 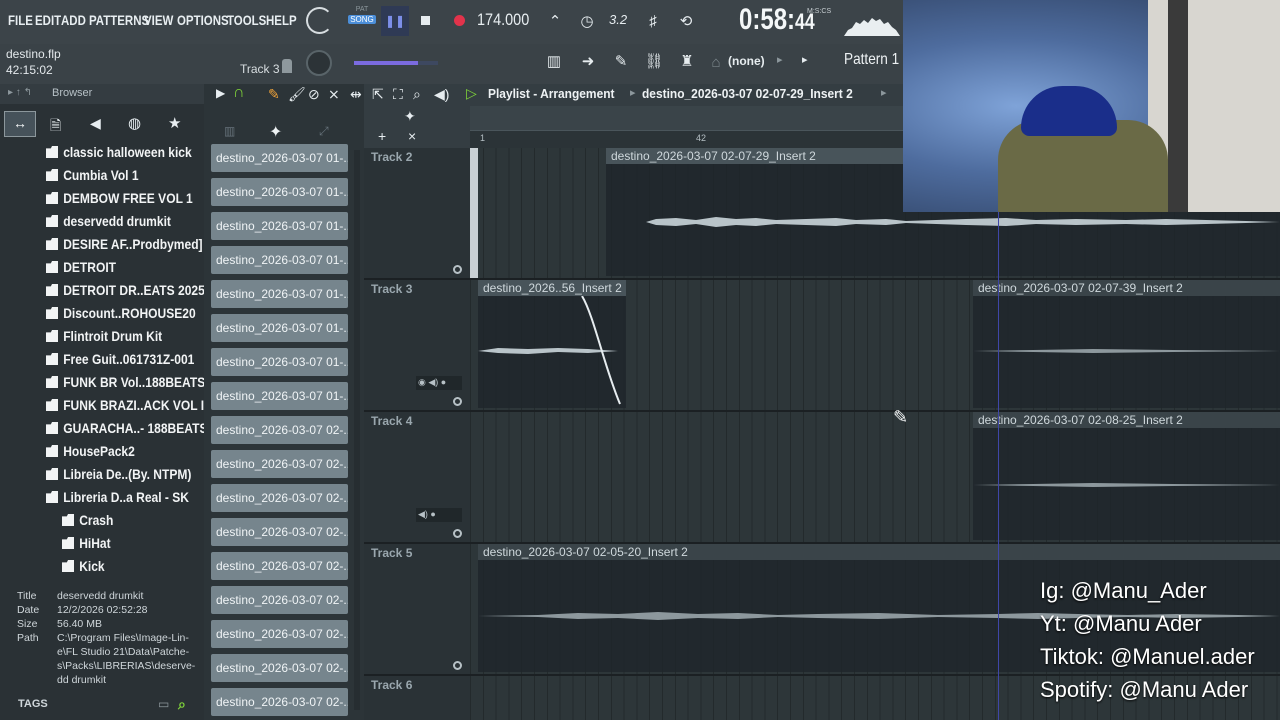 I want to click on audio-track-icon: ✦, so click(x=410, y=116).